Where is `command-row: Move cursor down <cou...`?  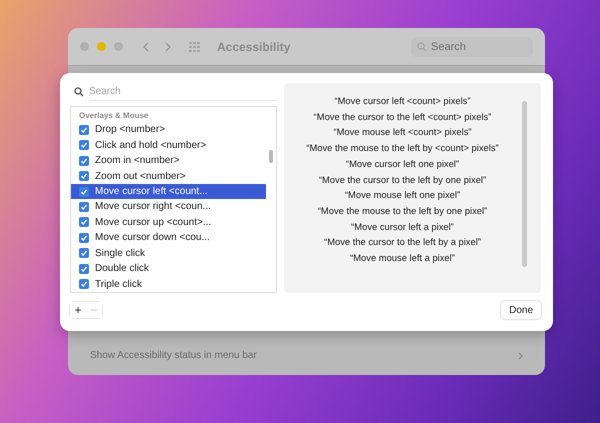 command-row: Move cursor down <cou... is located at coordinates (168, 238).